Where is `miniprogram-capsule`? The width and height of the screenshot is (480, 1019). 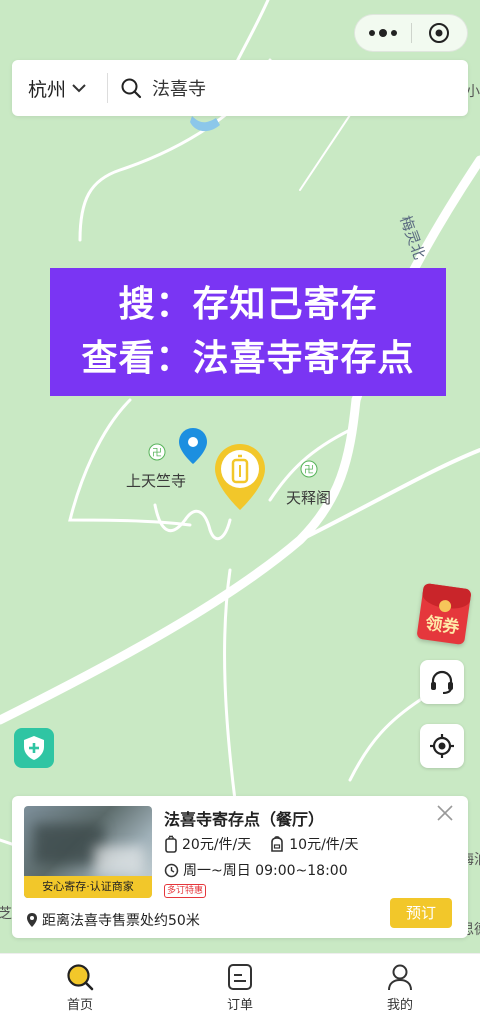
miniprogram-capsule is located at coordinates (411, 33).